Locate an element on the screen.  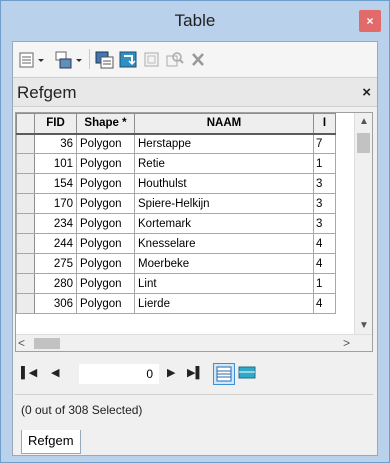
table-row: 101 Polygon Retie 1 is located at coordinates (176, 163).